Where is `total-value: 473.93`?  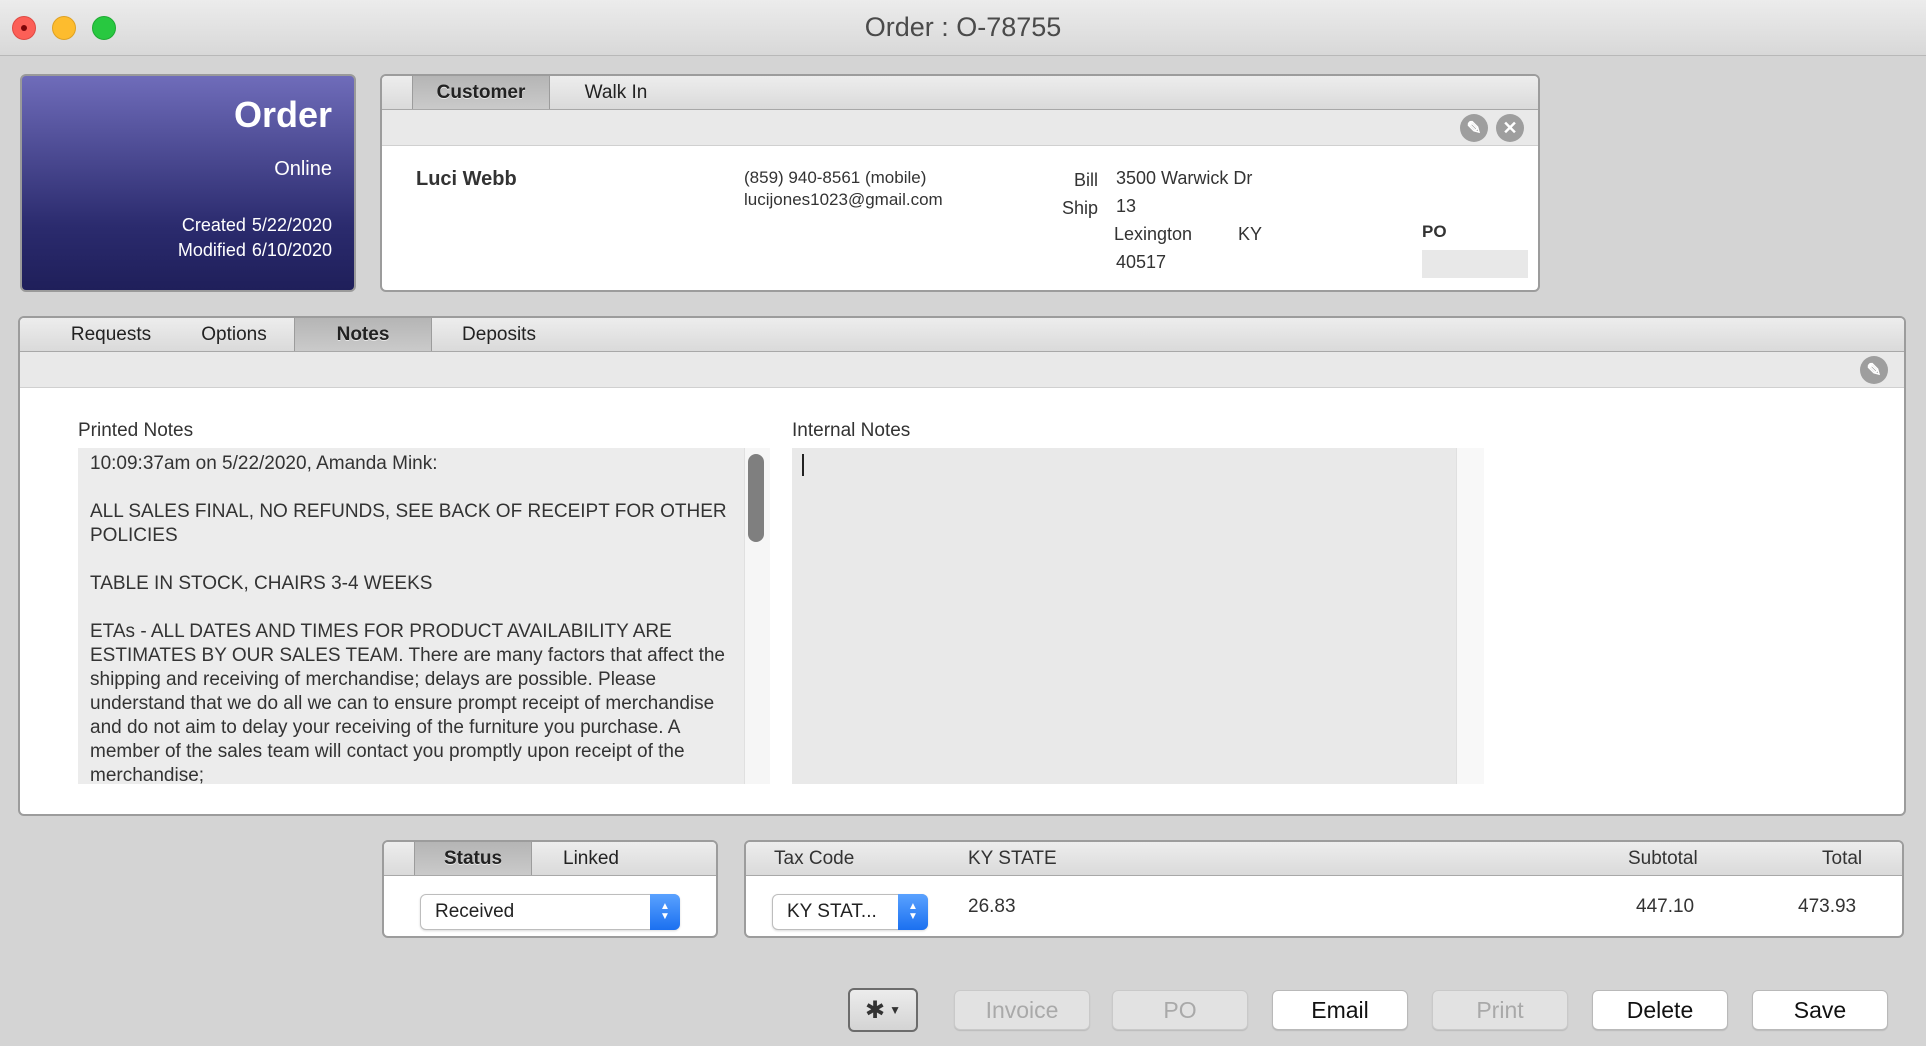
total-value: 473.93 is located at coordinates (1827, 906).